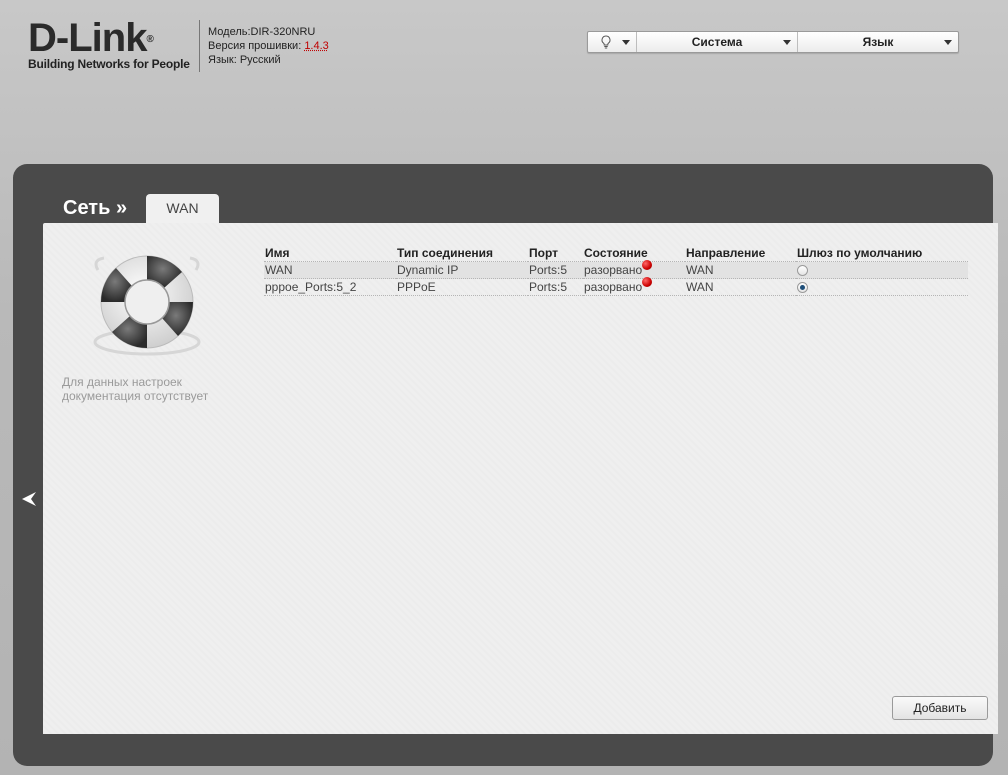  I want to click on col-state: Состояние, so click(616, 253).